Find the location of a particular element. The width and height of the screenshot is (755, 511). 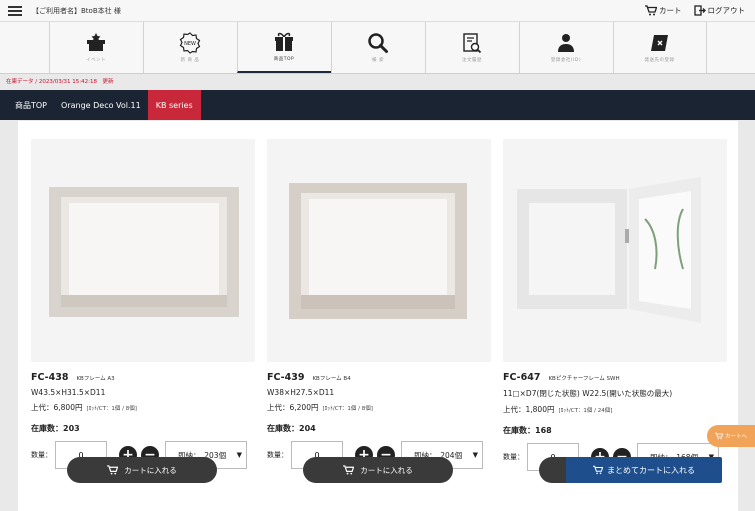

nav-label: 発送先の登録 is located at coordinates (659, 60).